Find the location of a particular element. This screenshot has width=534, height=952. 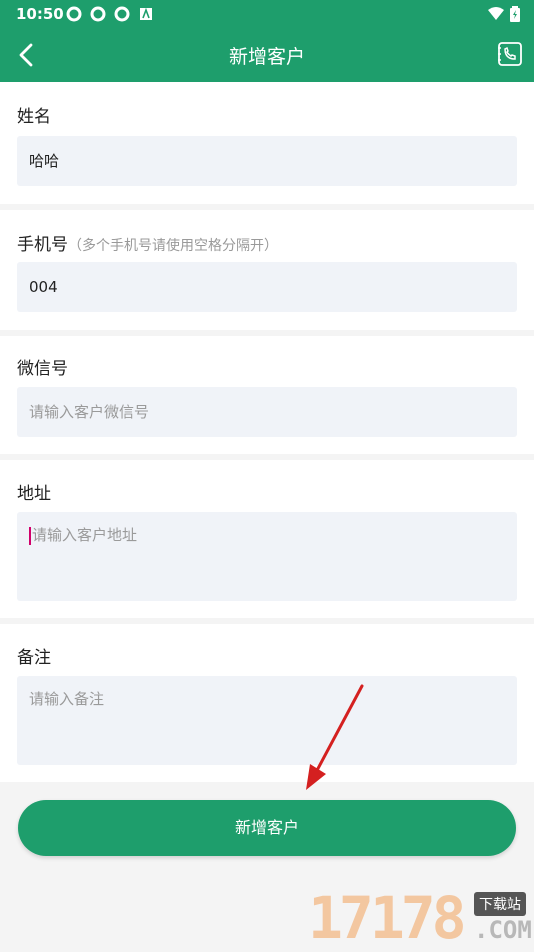

phone-section: 手机号（多个手机号请使用空格分隔开） 004 is located at coordinates (267, 270).